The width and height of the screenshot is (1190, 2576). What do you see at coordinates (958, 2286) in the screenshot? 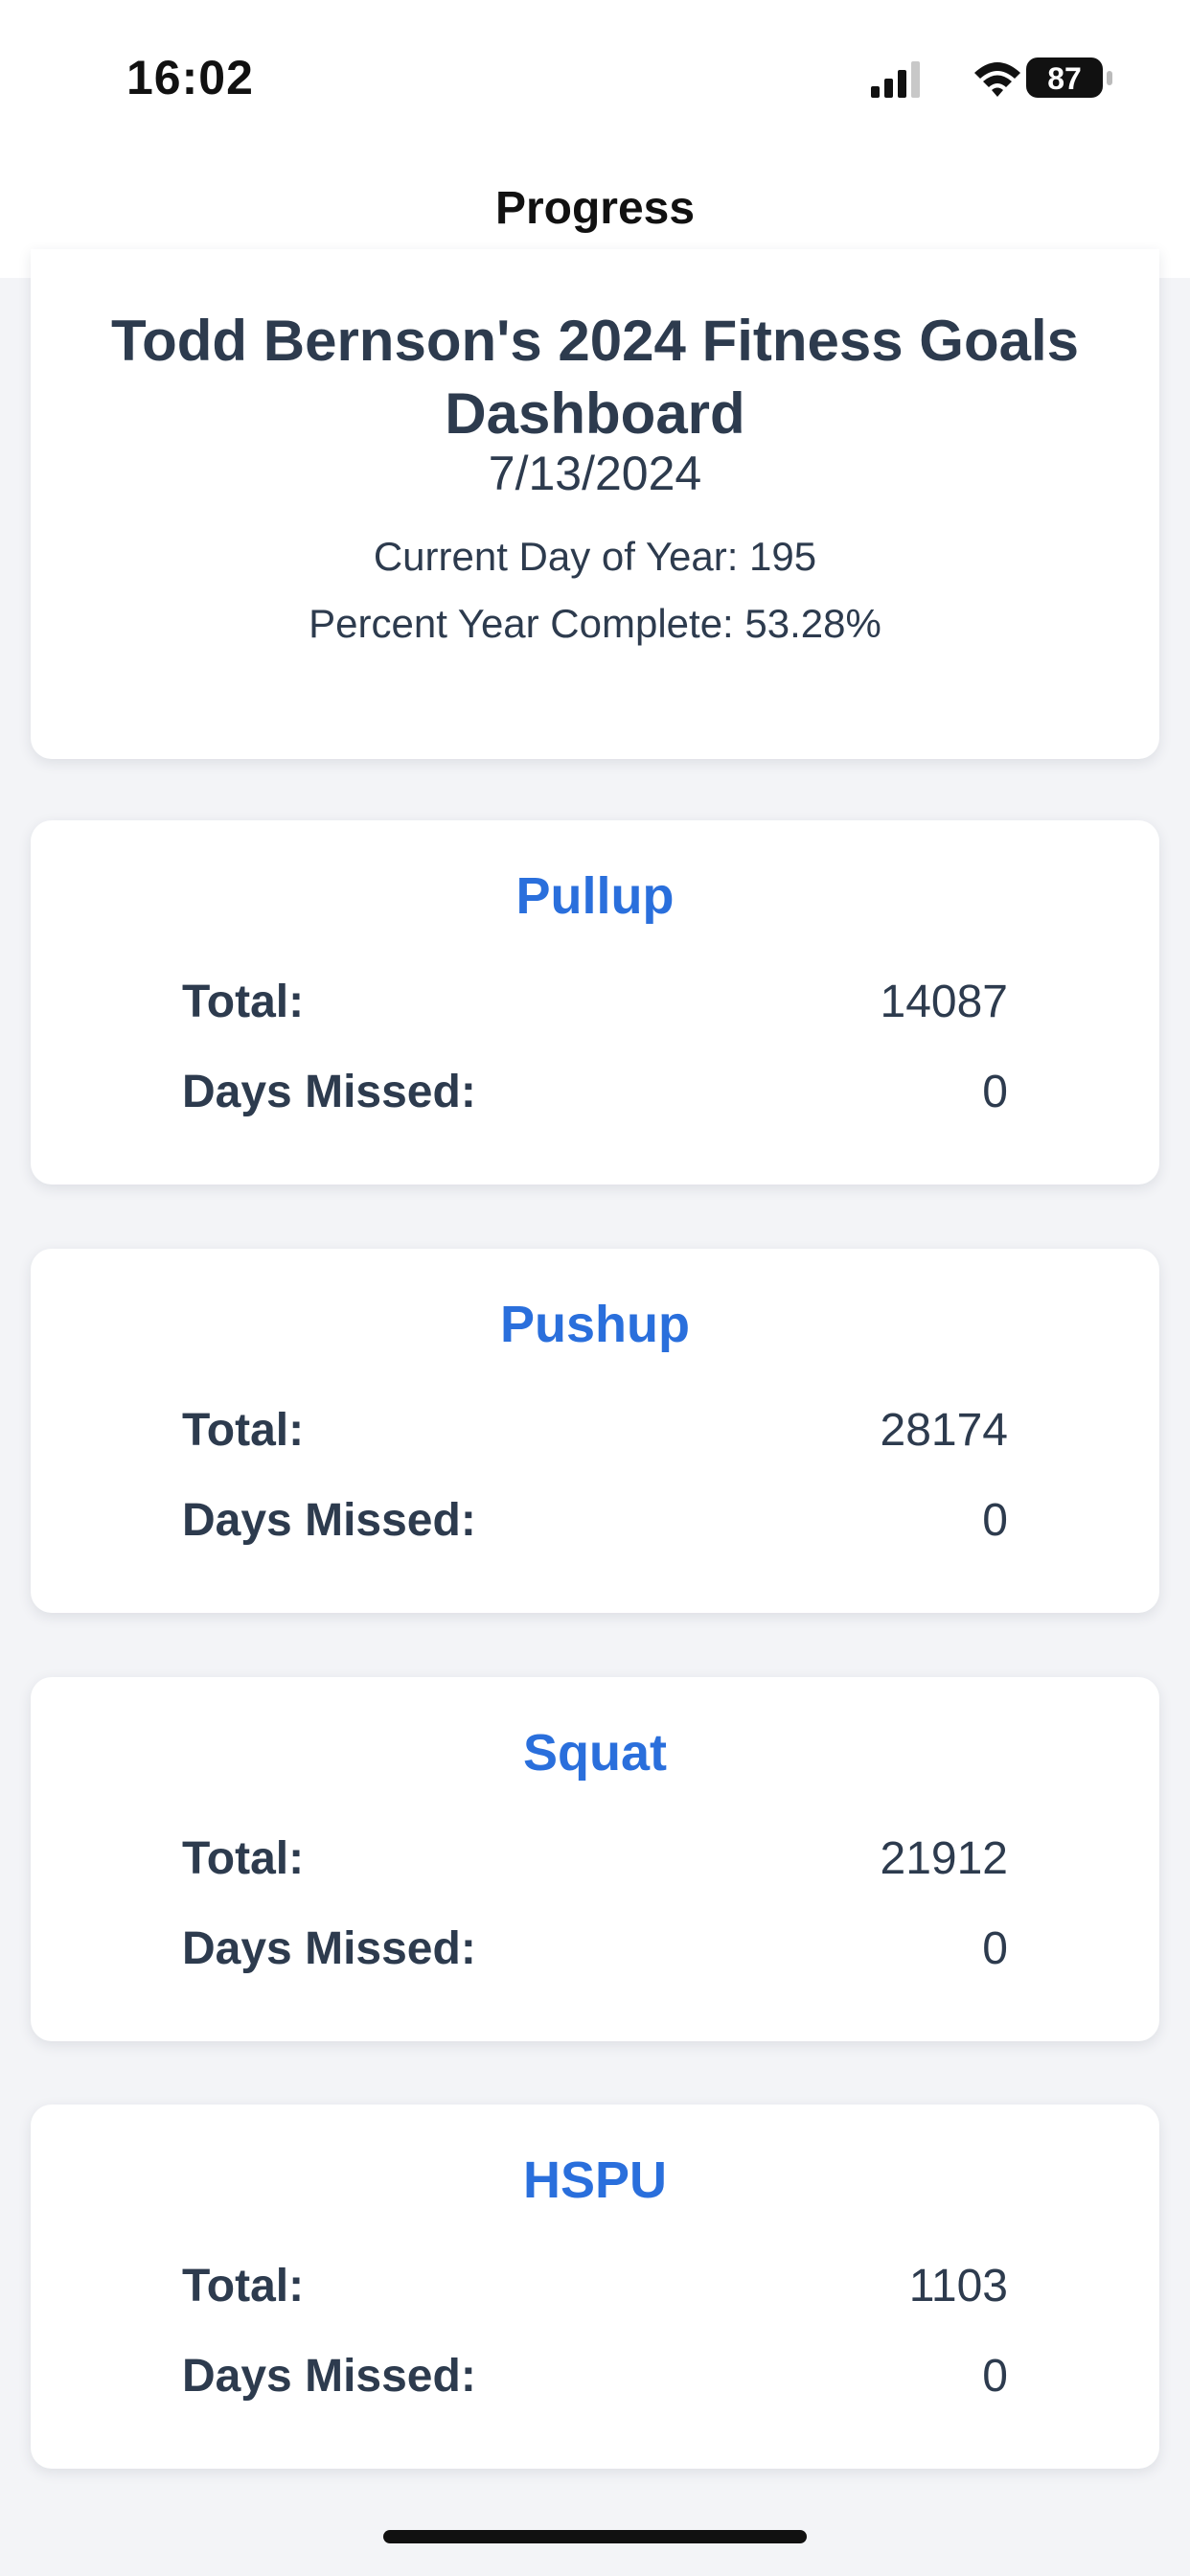
I see `total-value: 1103` at bounding box center [958, 2286].